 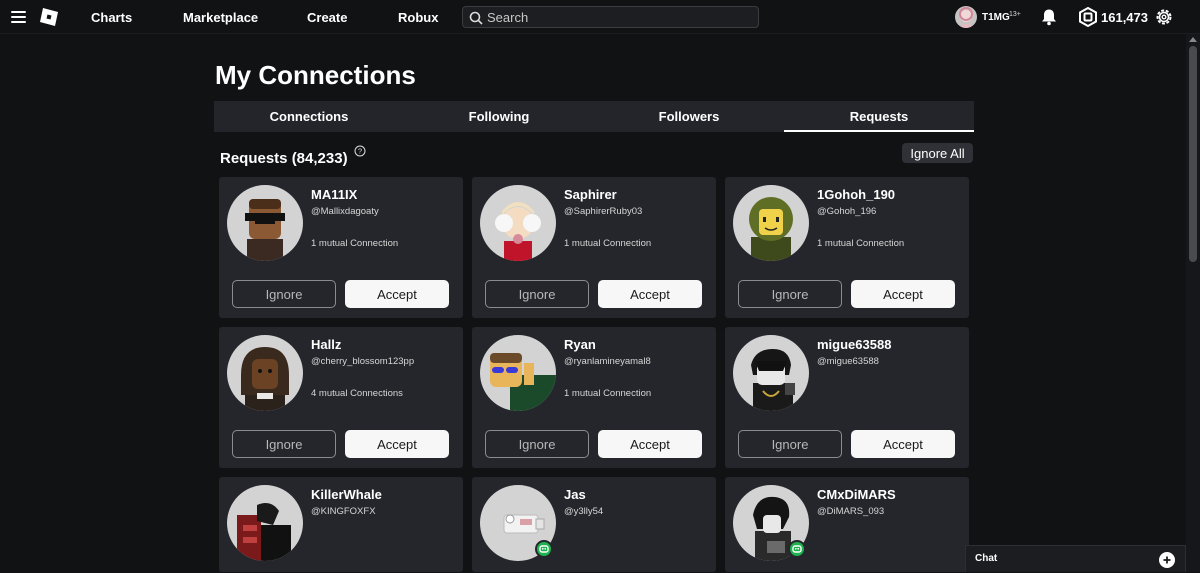 I want to click on help-icon: ?, so click(x=360, y=151).